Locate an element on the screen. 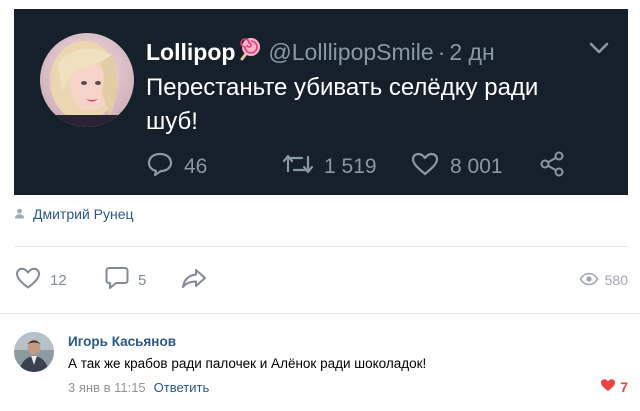  tweet-header: Lollipop @LolllipopSmile · 2 дн is located at coordinates (320, 53).